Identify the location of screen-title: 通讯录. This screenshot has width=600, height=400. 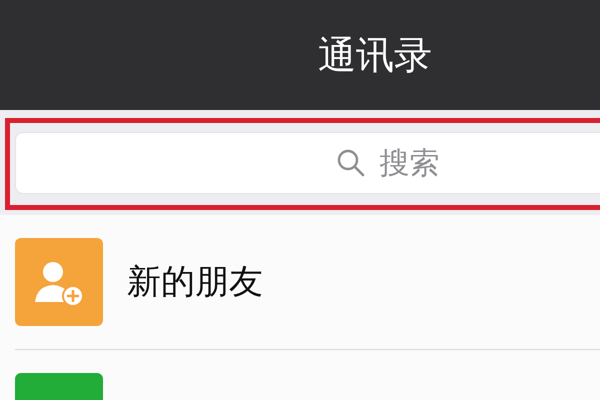
(375, 55).